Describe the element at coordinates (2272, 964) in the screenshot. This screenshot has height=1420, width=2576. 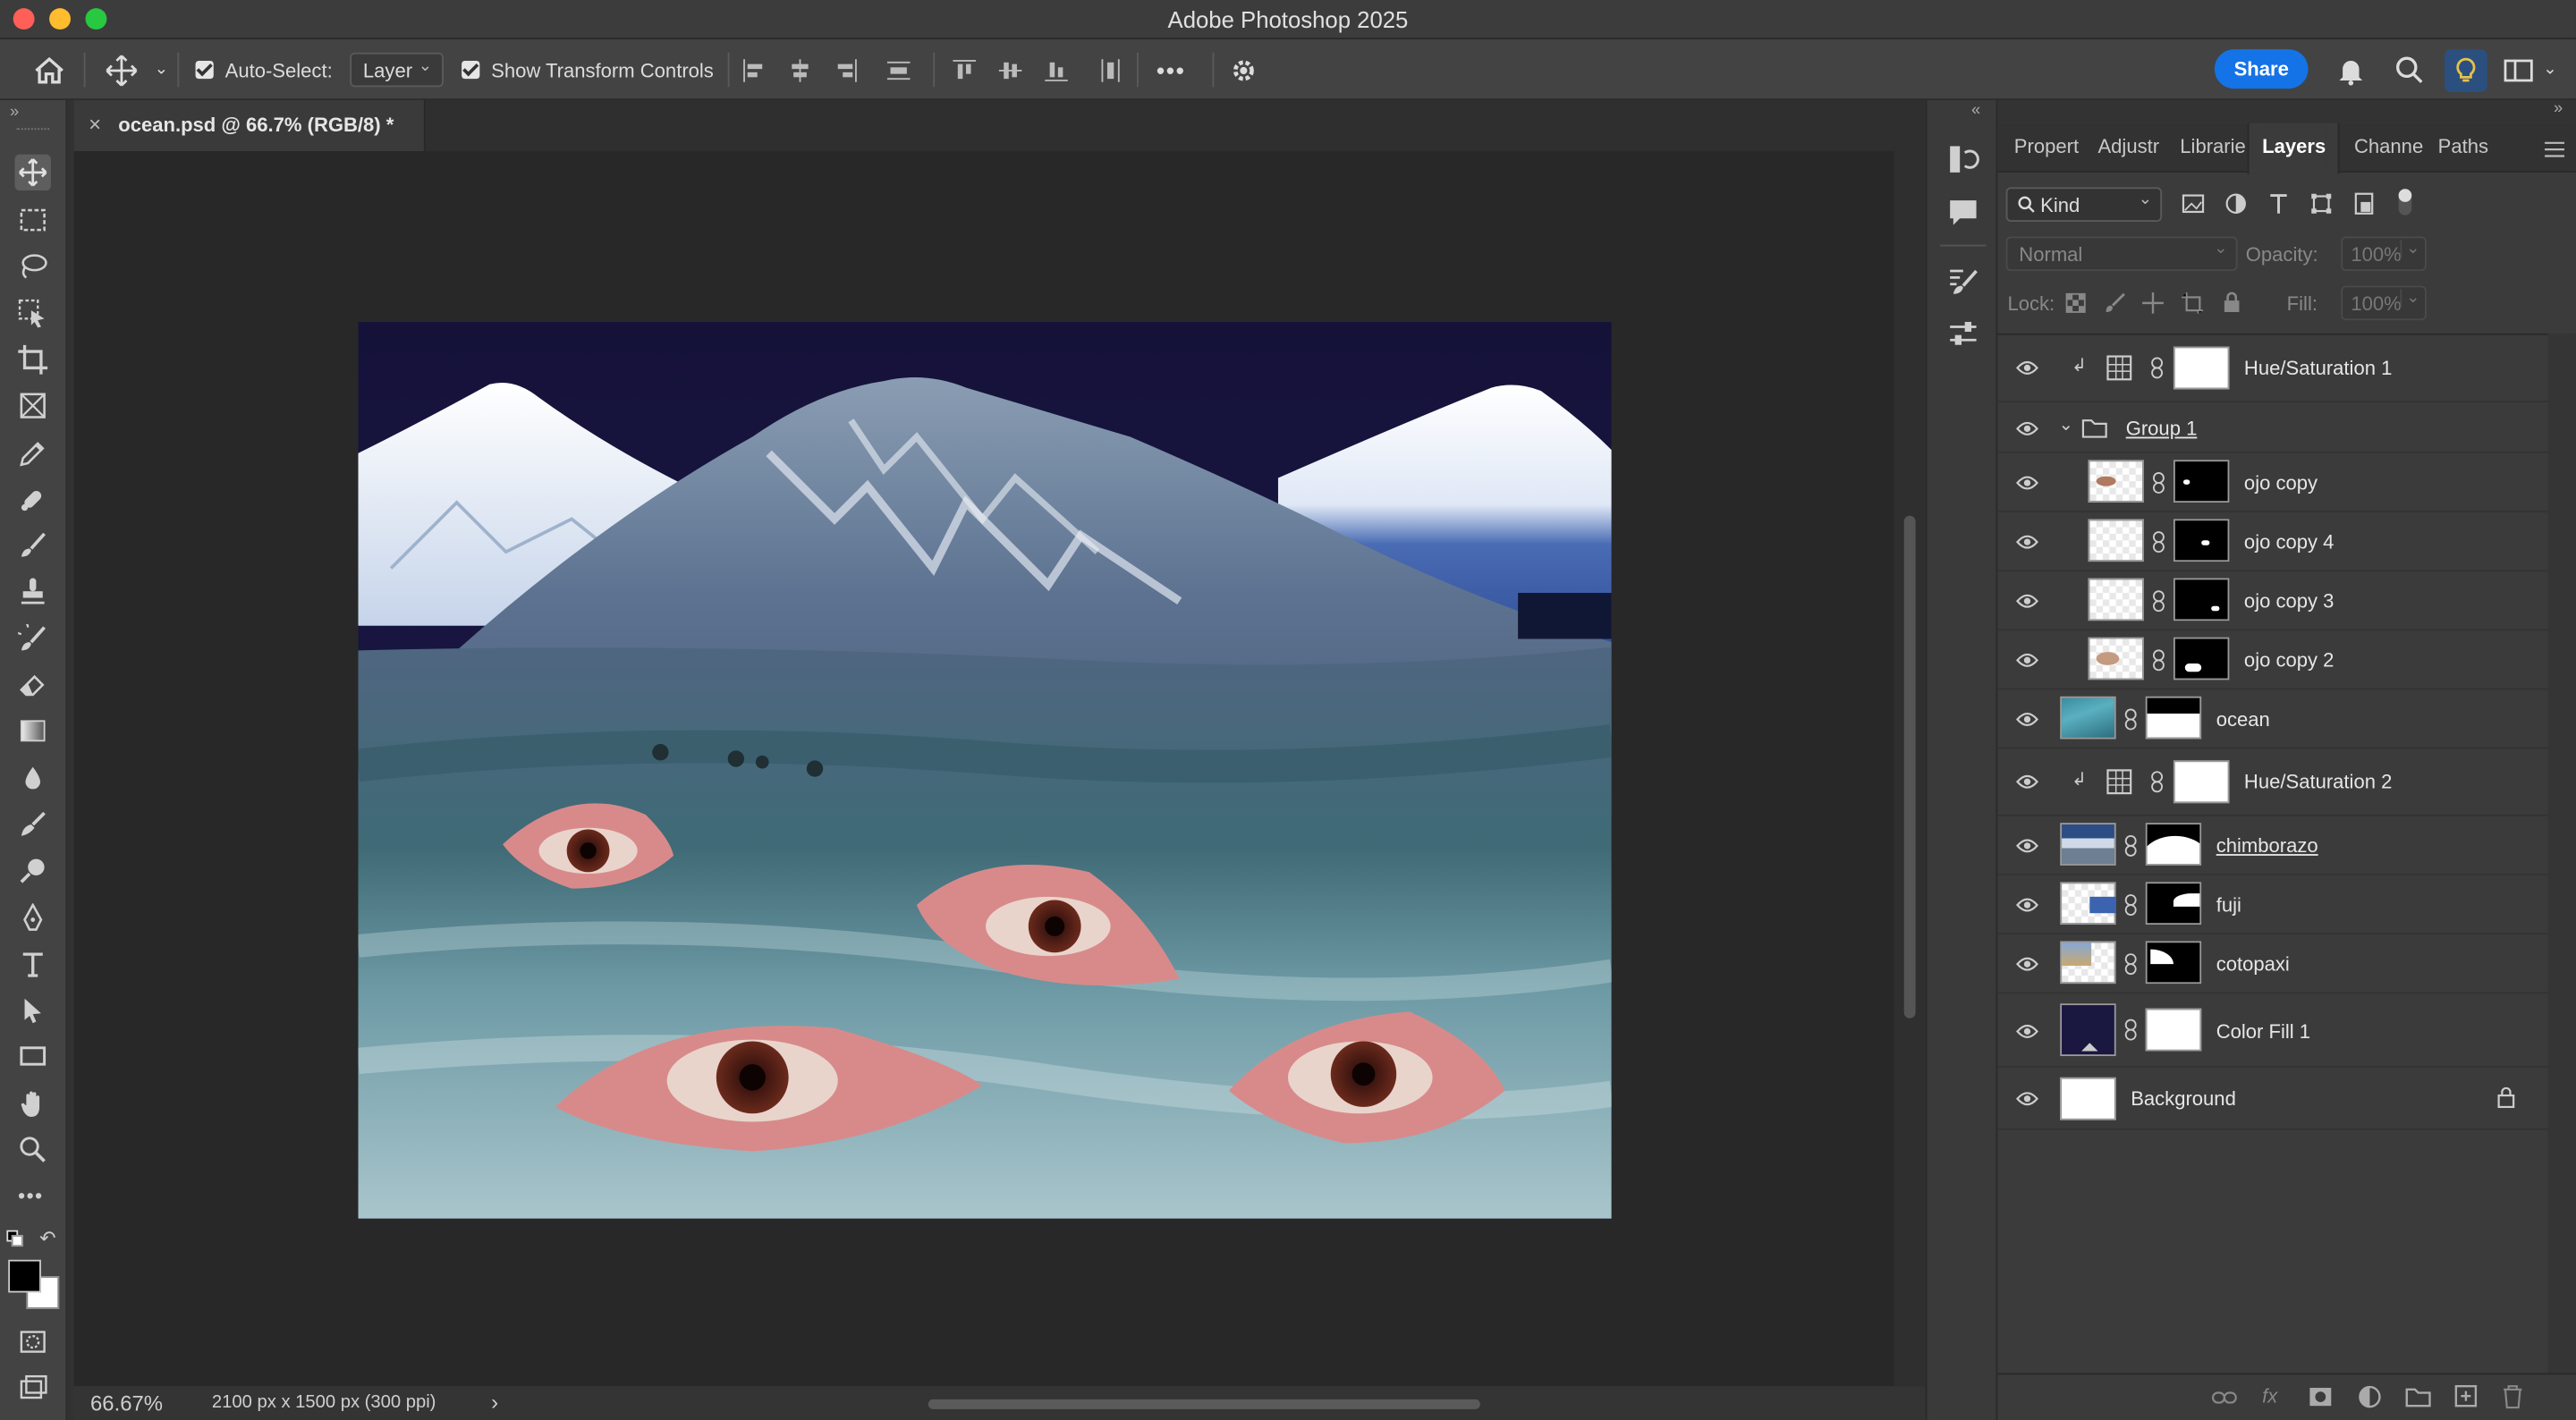
I see `layer-row: cotopaxi` at that location.